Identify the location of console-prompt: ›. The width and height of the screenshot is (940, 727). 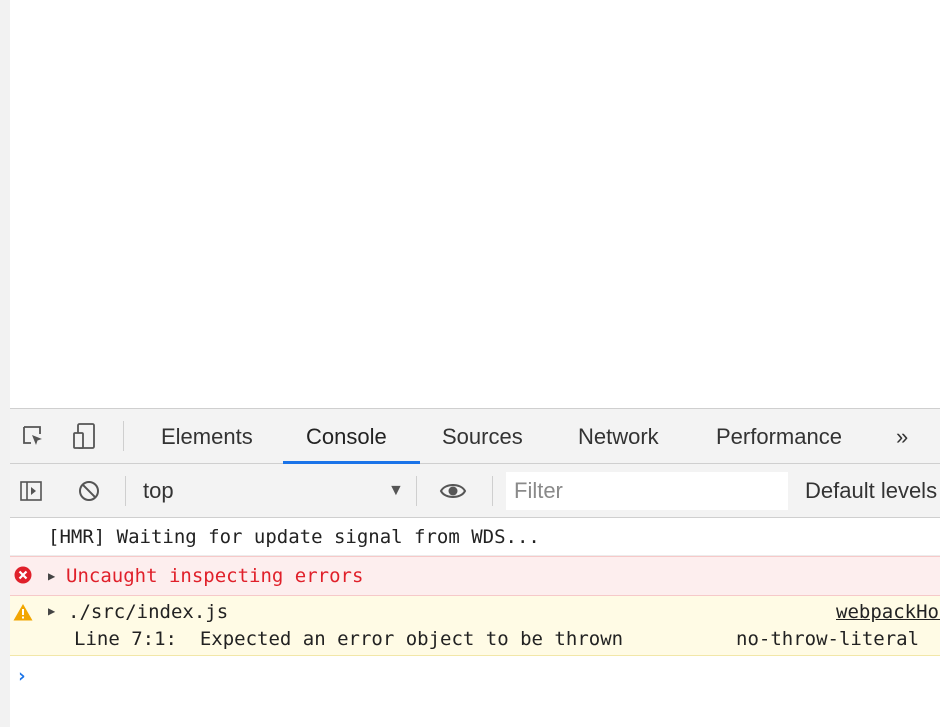
(475, 678).